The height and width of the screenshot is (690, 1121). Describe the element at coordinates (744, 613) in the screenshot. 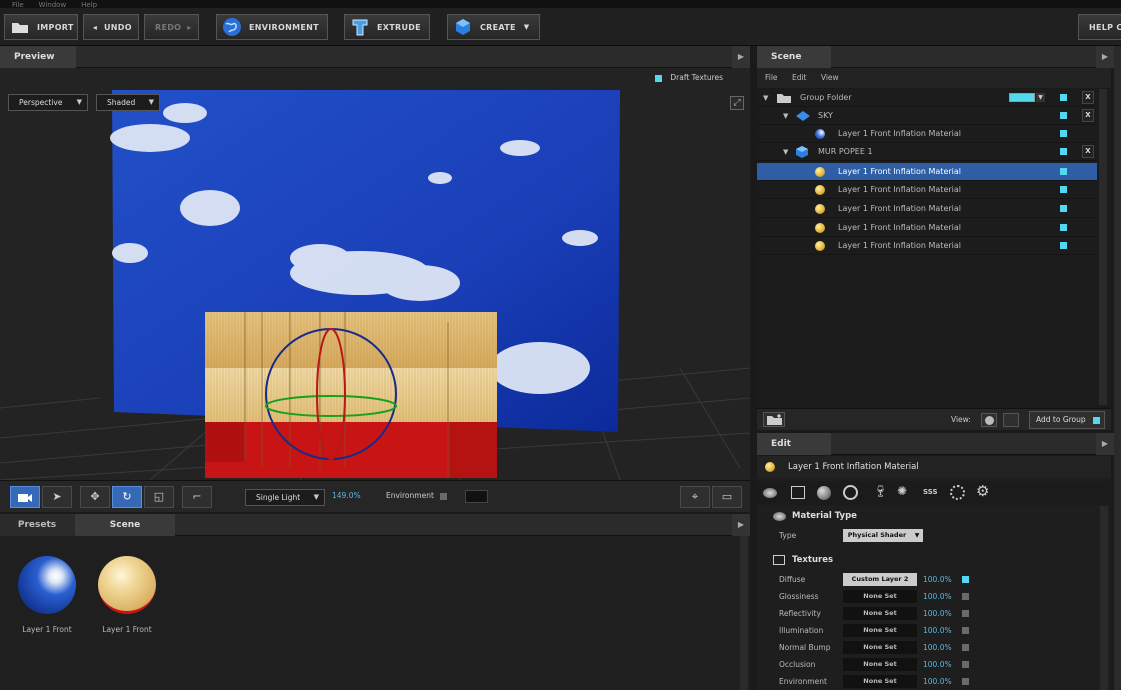

I see `presets-scrollbar` at that location.